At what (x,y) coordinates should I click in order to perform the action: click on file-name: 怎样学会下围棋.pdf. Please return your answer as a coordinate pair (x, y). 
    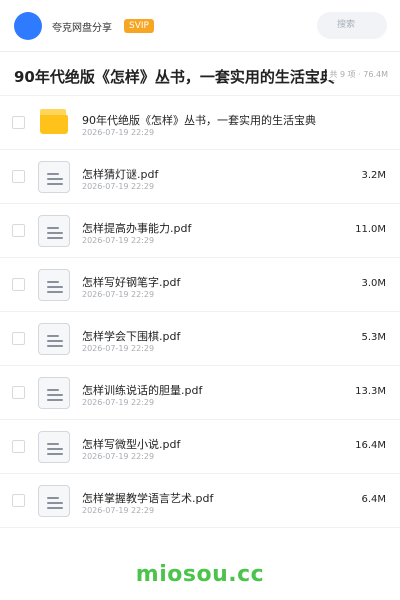
    Looking at the image, I should click on (131, 336).